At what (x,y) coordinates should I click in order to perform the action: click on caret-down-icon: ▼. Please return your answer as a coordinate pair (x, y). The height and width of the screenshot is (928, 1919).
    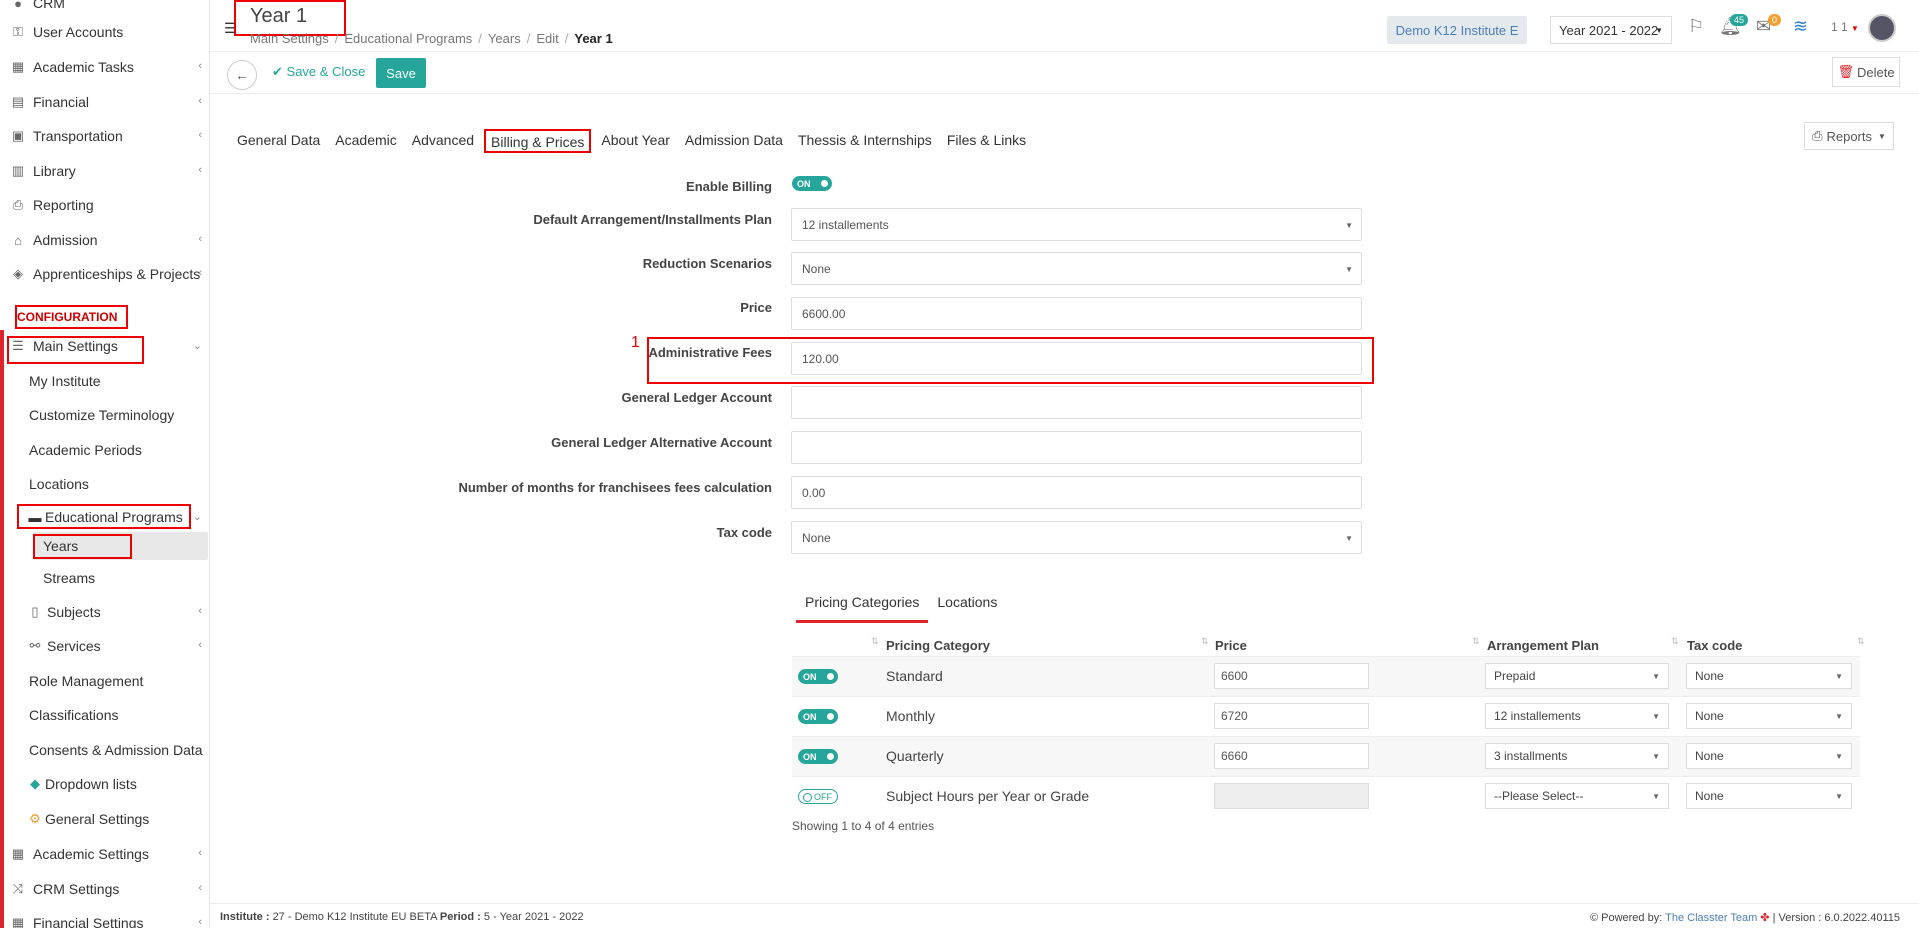
    Looking at the image, I should click on (1855, 28).